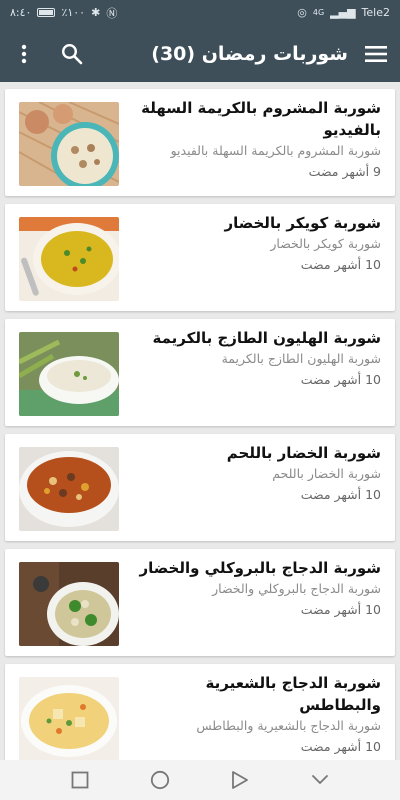 The height and width of the screenshot is (800, 400). I want to click on vegetable-meat-soup-image, so click(69, 489).